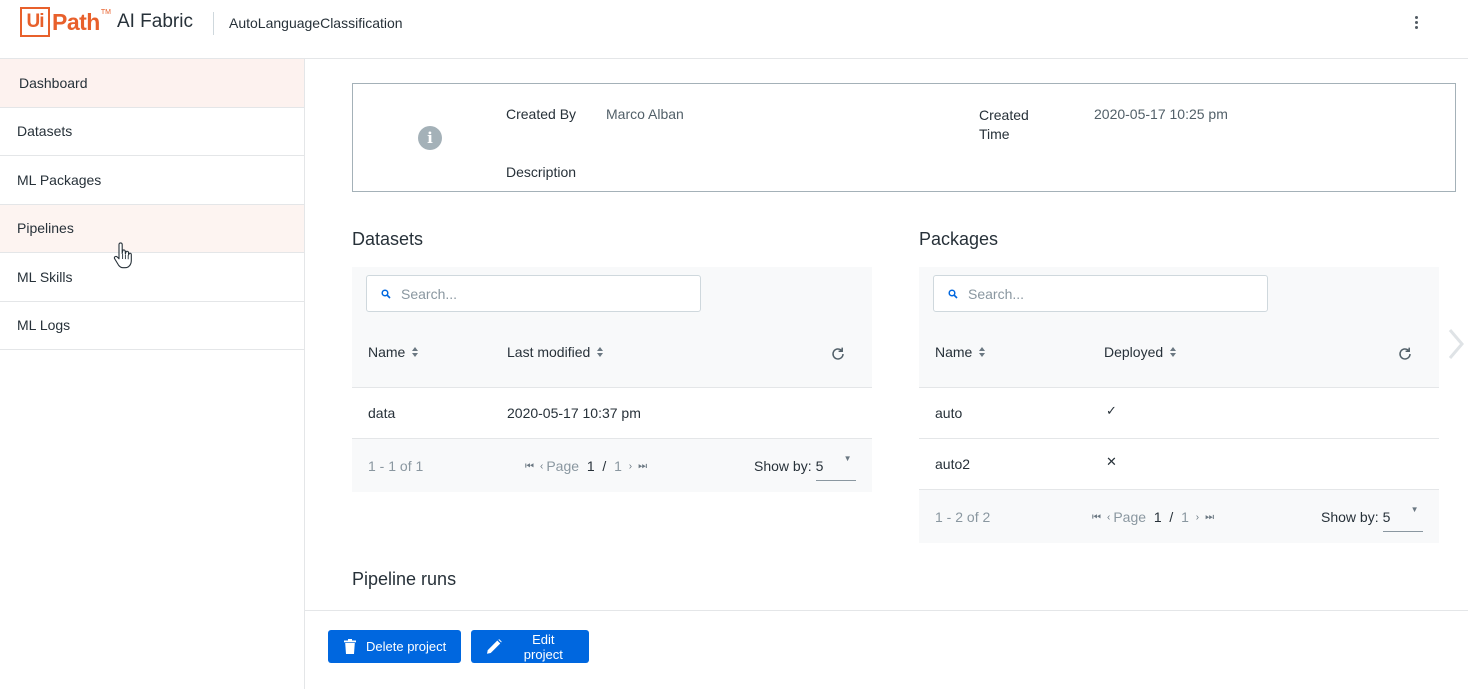  I want to click on pagination-count: 1 - 2 of 2, so click(963, 517).